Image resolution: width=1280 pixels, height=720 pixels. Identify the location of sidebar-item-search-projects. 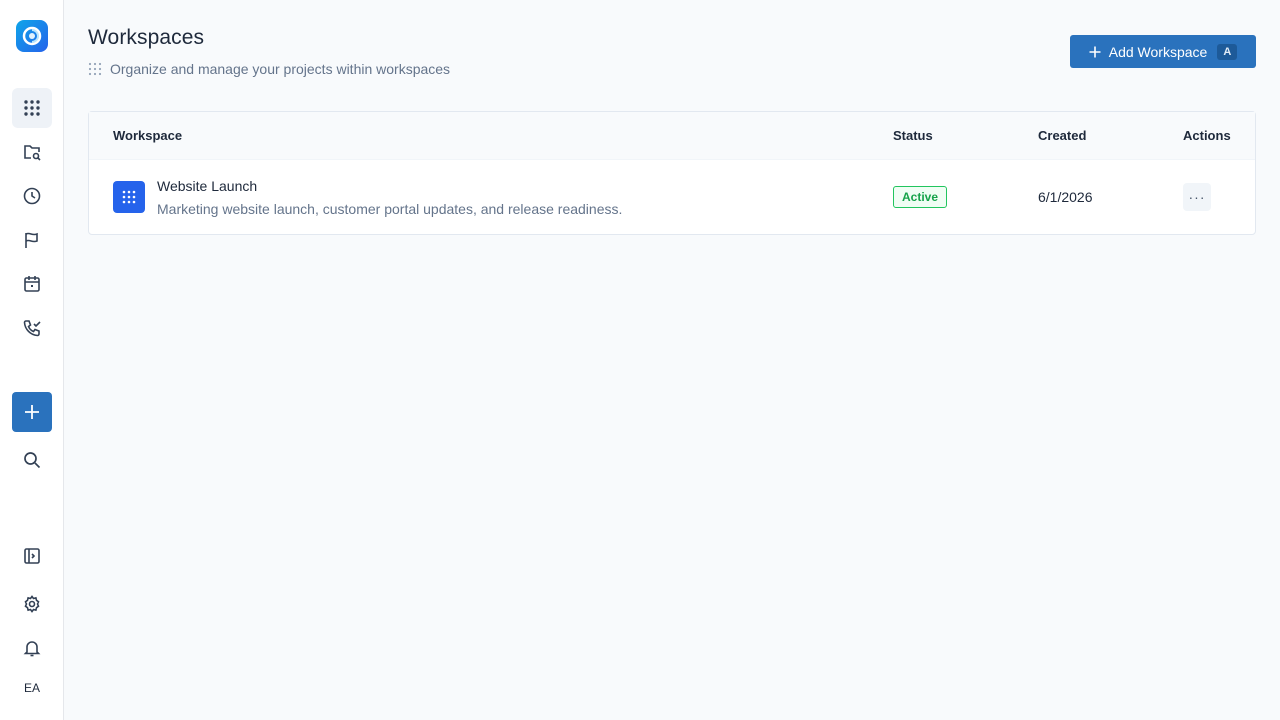
(32, 152).